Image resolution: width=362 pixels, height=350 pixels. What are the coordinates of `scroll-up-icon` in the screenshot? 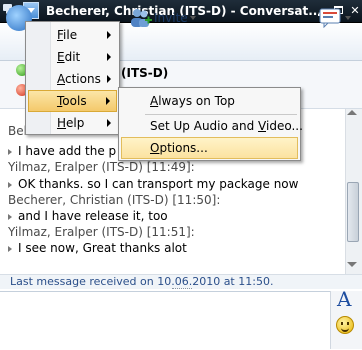 It's located at (352, 112).